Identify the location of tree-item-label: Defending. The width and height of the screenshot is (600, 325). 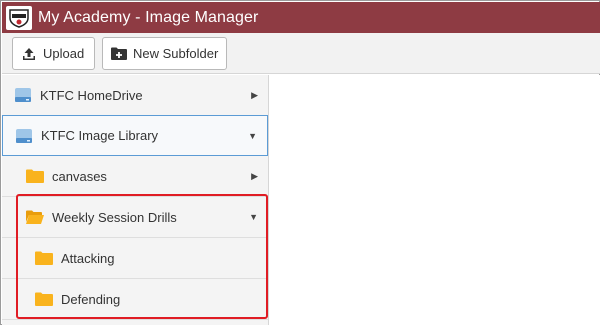
(91, 299).